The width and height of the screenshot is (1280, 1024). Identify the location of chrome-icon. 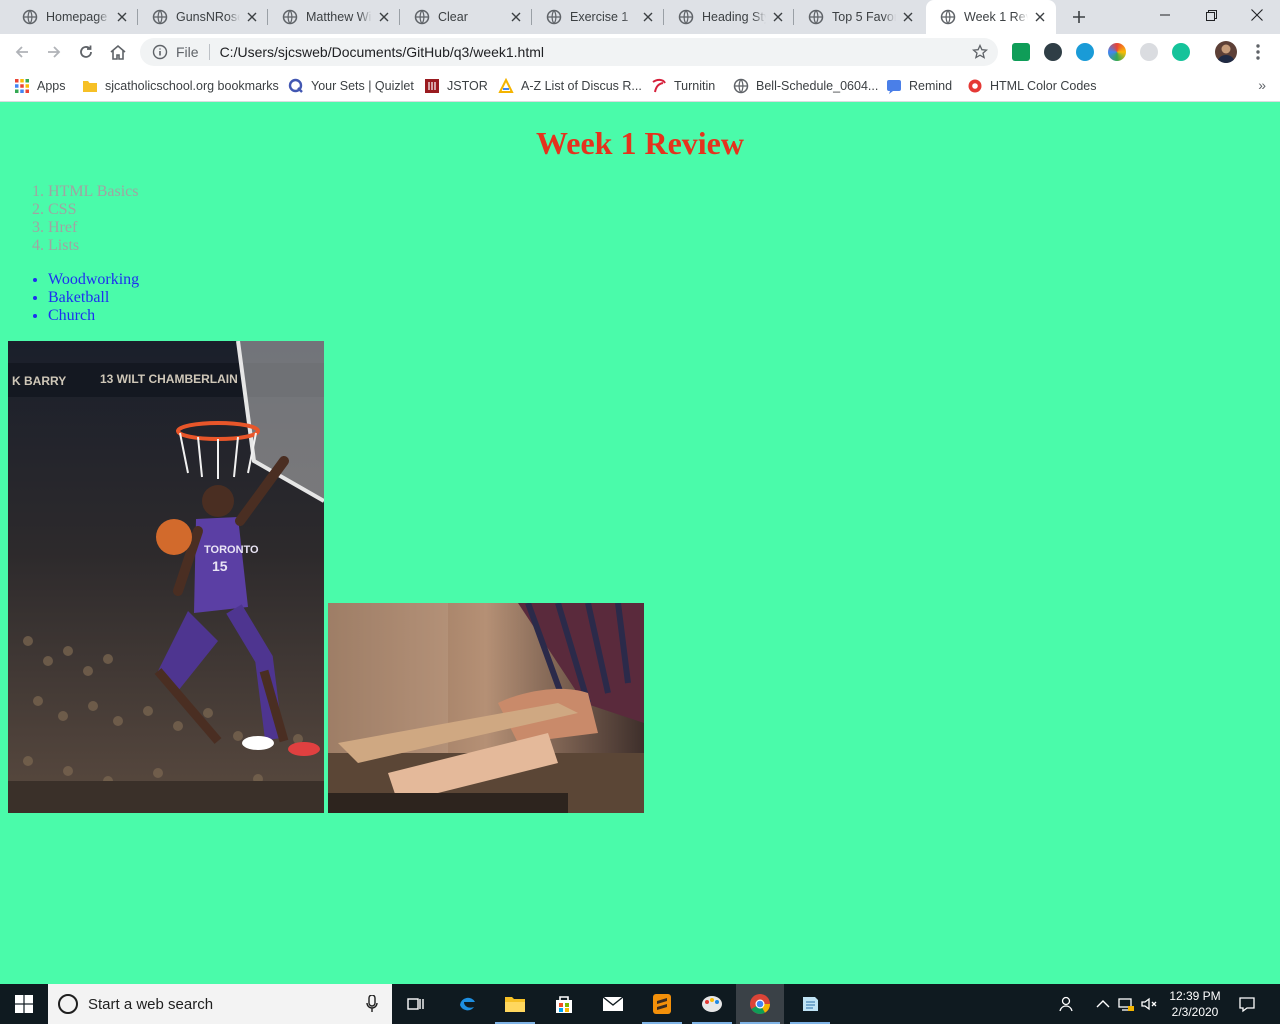
(760, 1004).